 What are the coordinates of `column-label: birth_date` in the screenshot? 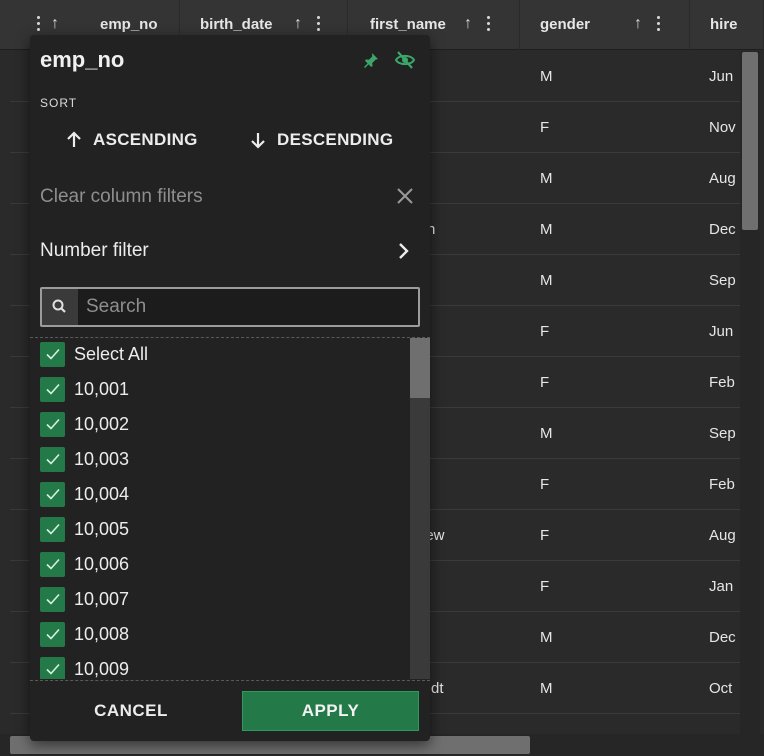 It's located at (236, 24).